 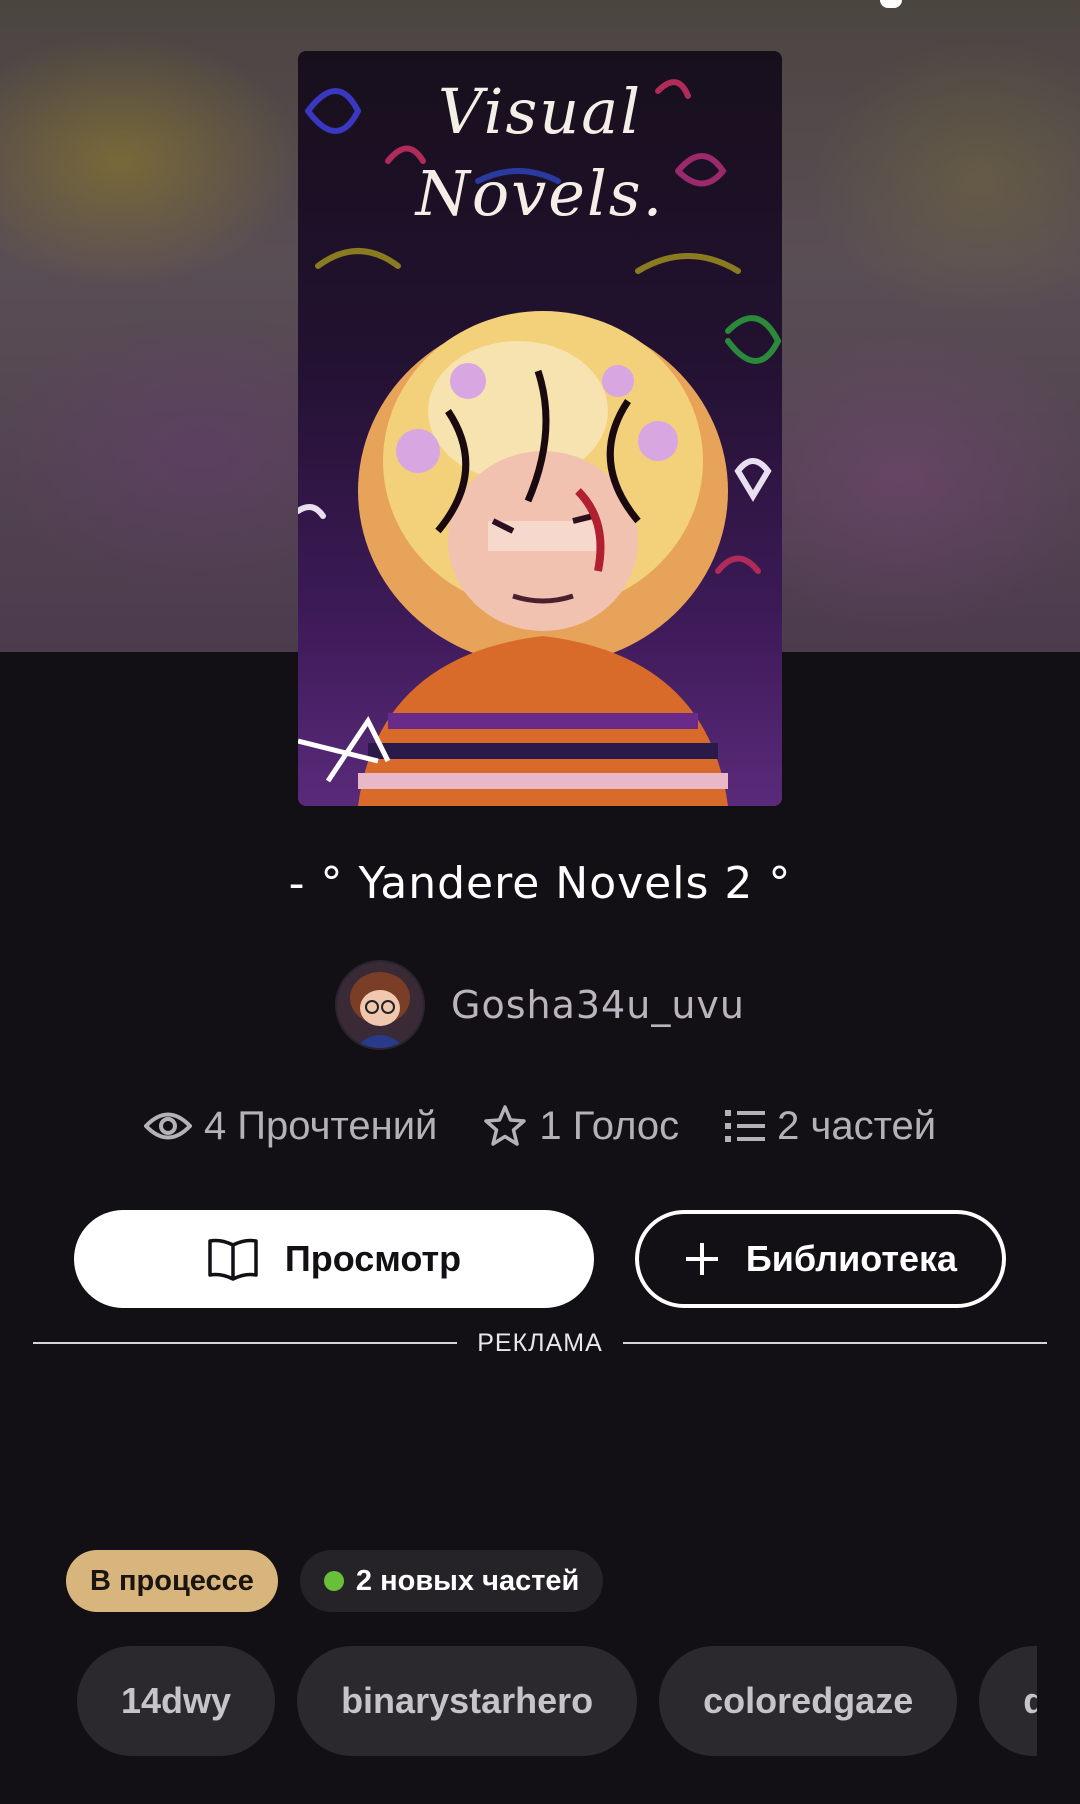 I want to click on plus-icon, so click(x=701, y=1259).